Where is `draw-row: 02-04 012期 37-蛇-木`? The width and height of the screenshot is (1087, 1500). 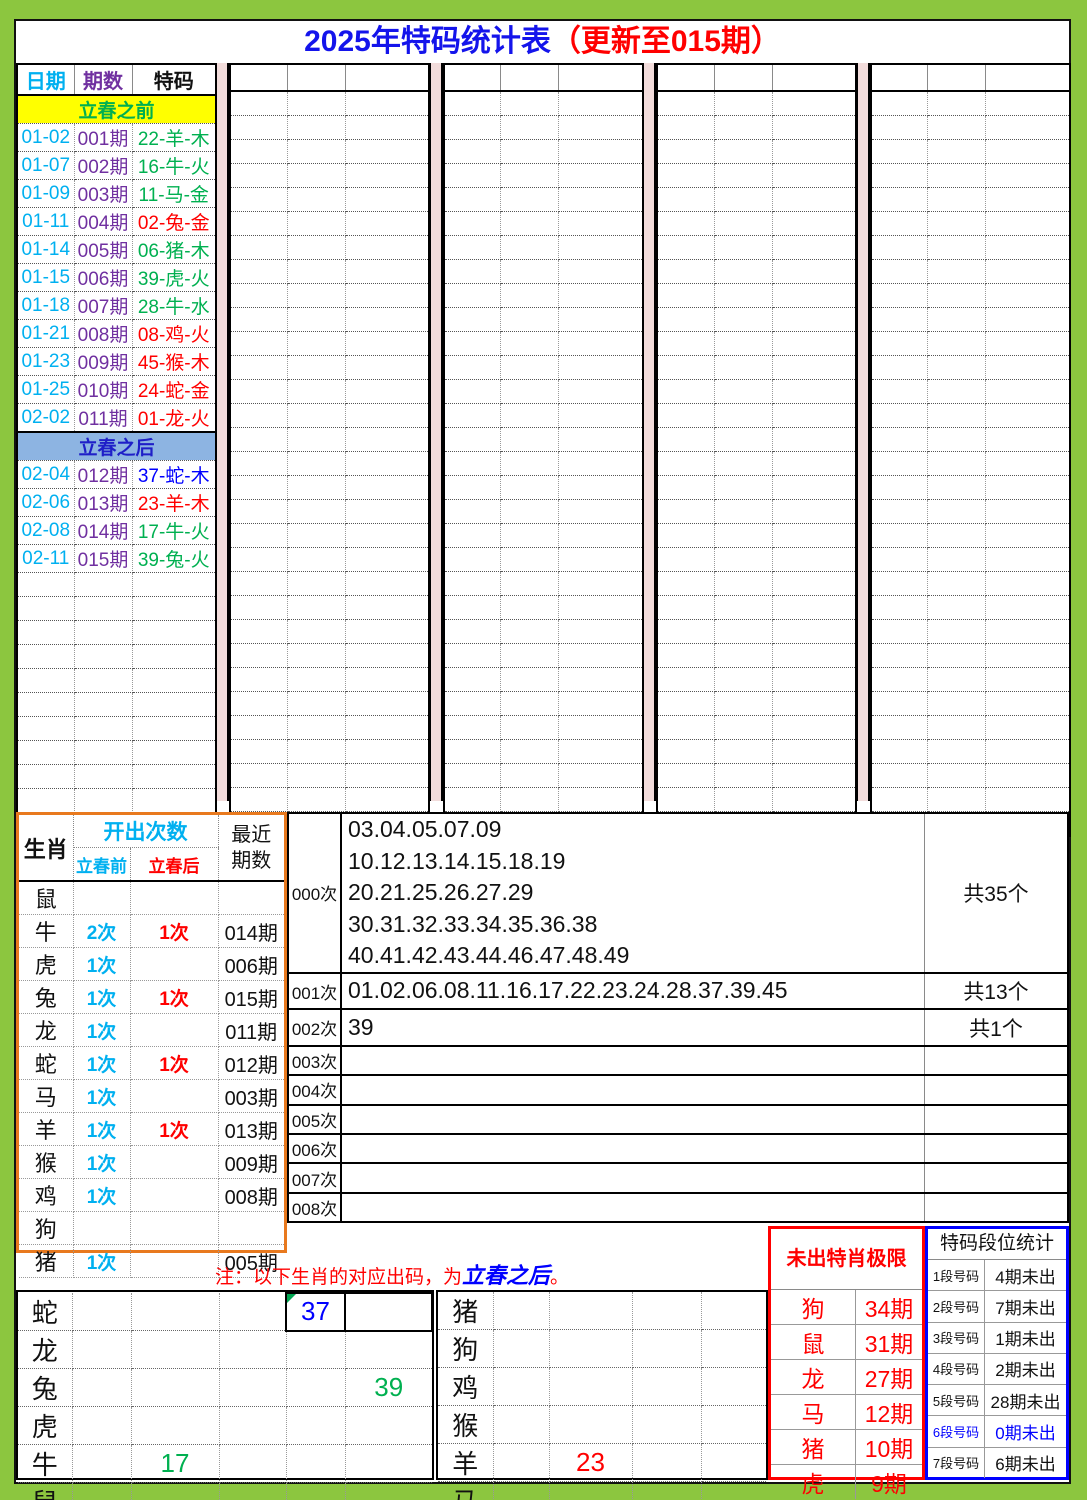 draw-row: 02-04 012期 37-蛇-木 is located at coordinates (116, 474).